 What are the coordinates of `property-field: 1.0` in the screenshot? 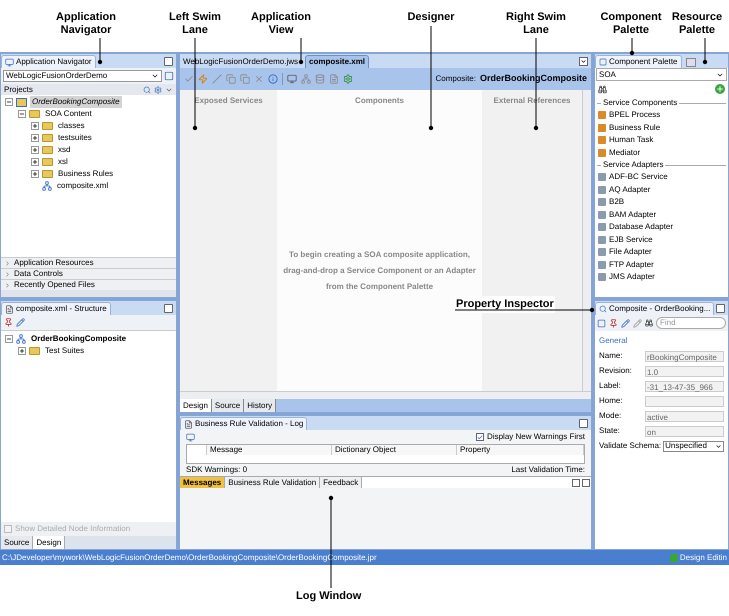 It's located at (684, 371).